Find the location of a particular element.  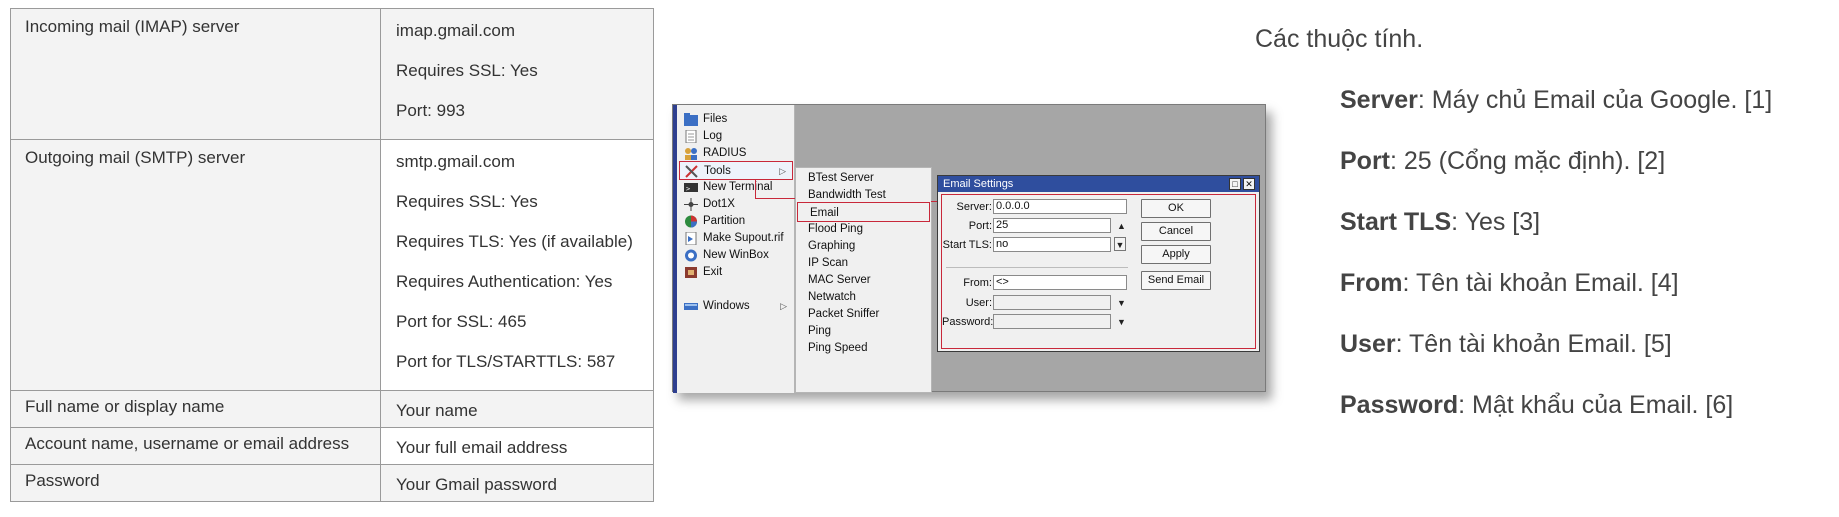

table-value-line: Requires Authentication: Yes is located at coordinates (504, 281).